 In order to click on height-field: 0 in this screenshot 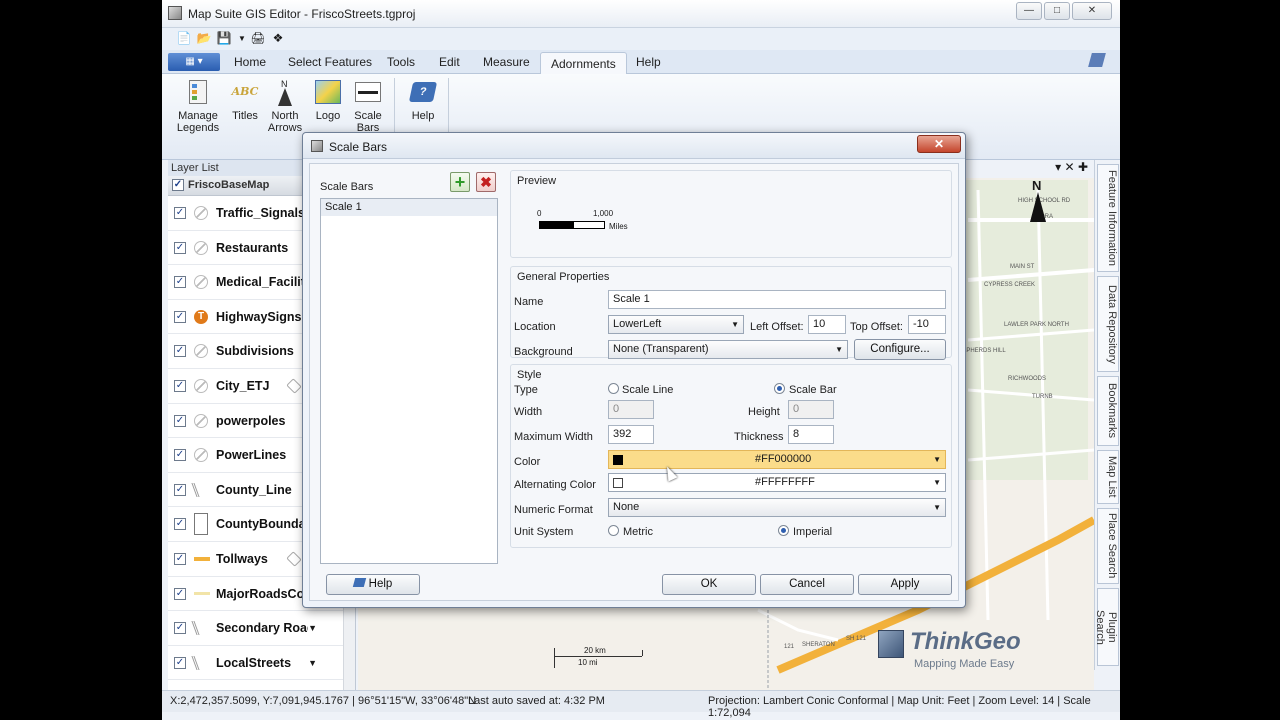, I will do `click(811, 409)`.